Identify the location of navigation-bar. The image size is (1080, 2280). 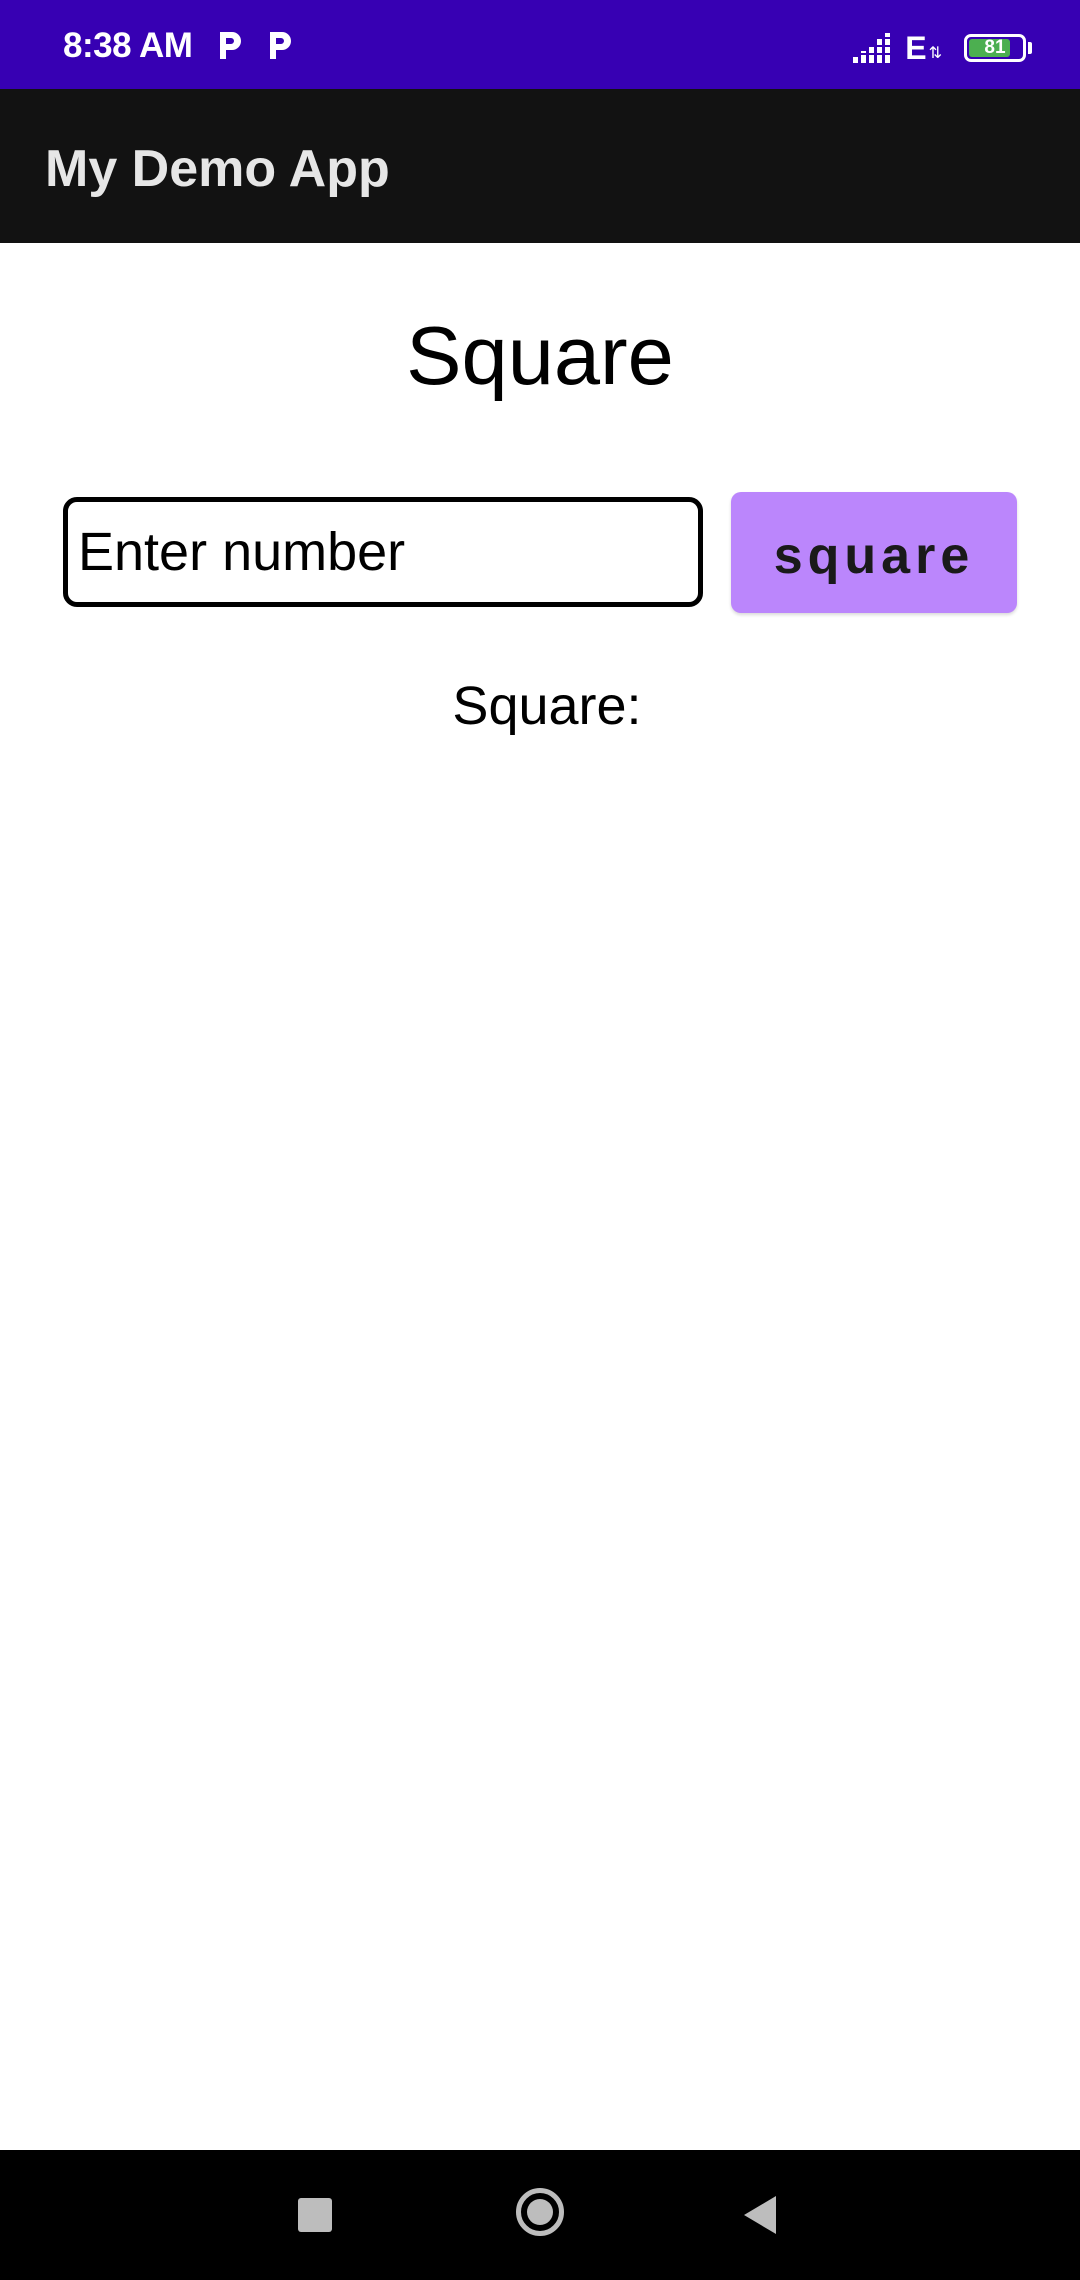
(540, 2215).